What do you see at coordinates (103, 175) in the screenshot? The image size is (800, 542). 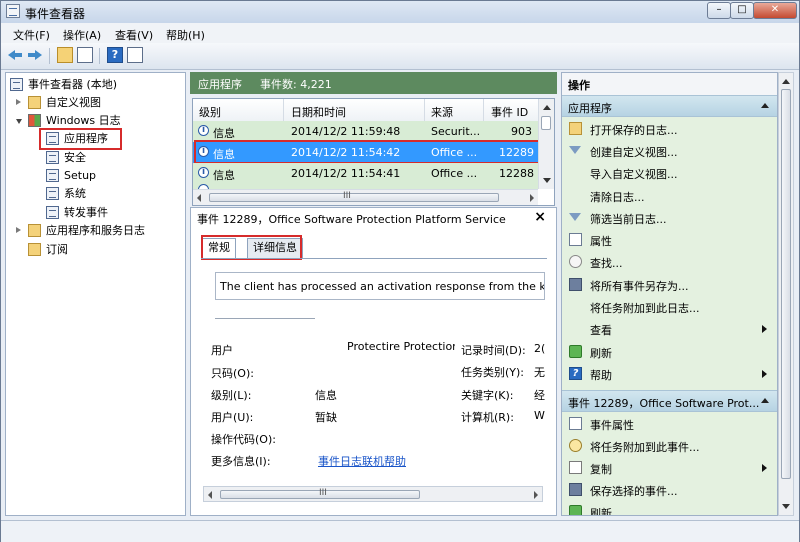 I see `tree-item-setup: Setup` at bounding box center [103, 175].